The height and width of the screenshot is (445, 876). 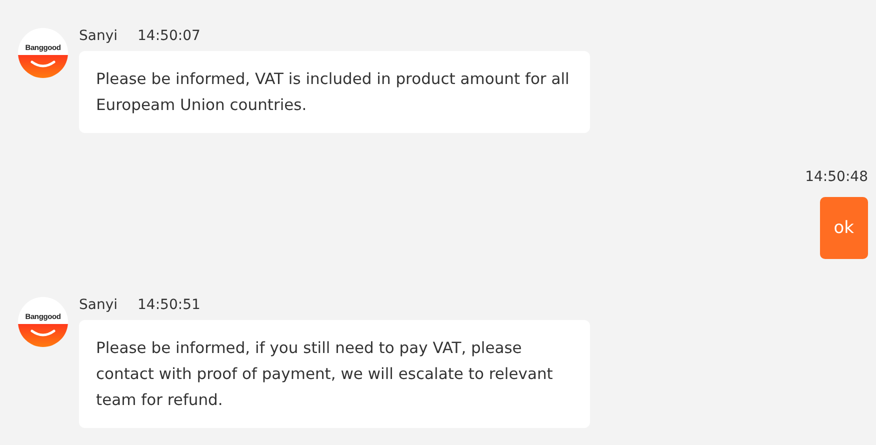 I want to click on message-time: 14:50:51, so click(x=169, y=304).